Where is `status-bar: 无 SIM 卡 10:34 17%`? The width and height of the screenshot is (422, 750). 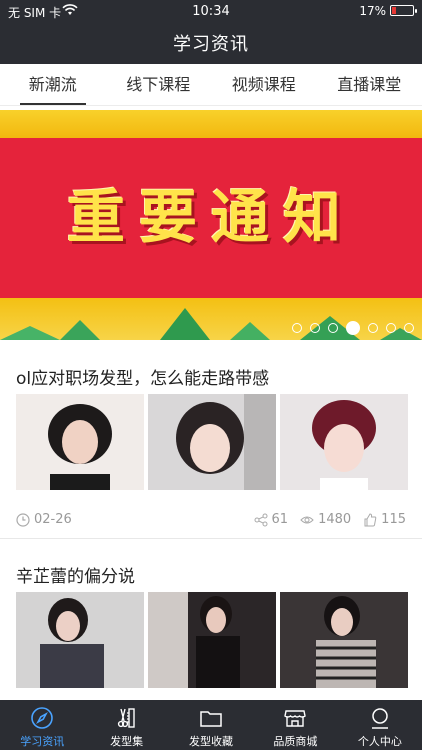 status-bar: 无 SIM 卡 10:34 17% is located at coordinates (211, 11).